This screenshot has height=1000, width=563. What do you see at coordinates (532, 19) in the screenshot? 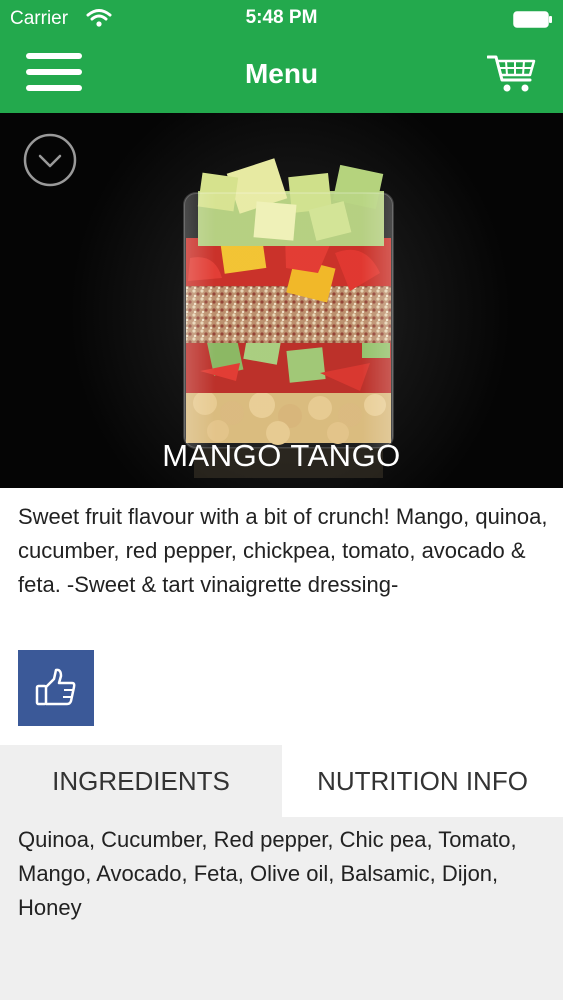
I see `battery-icon` at bounding box center [532, 19].